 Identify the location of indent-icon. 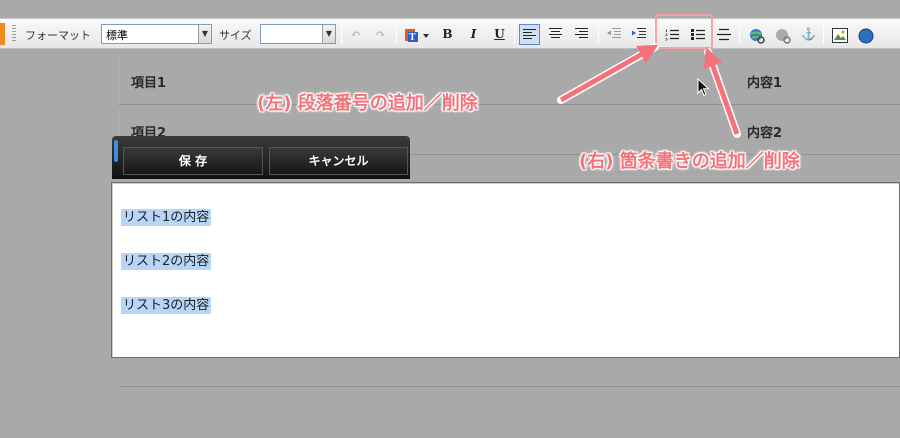
(638, 34).